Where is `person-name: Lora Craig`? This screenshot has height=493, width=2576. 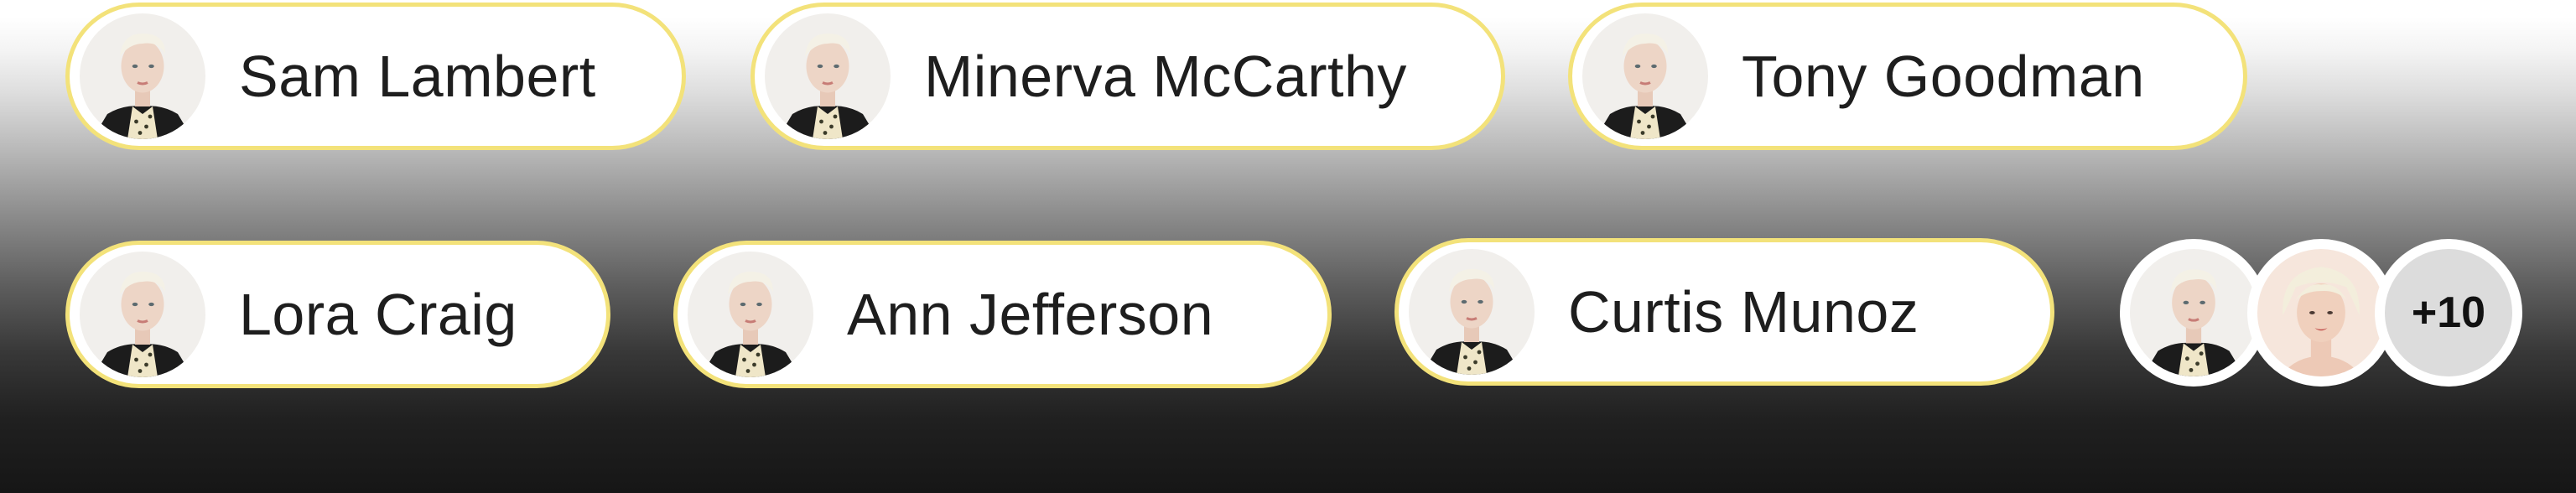
person-name: Lora Craig is located at coordinates (378, 314).